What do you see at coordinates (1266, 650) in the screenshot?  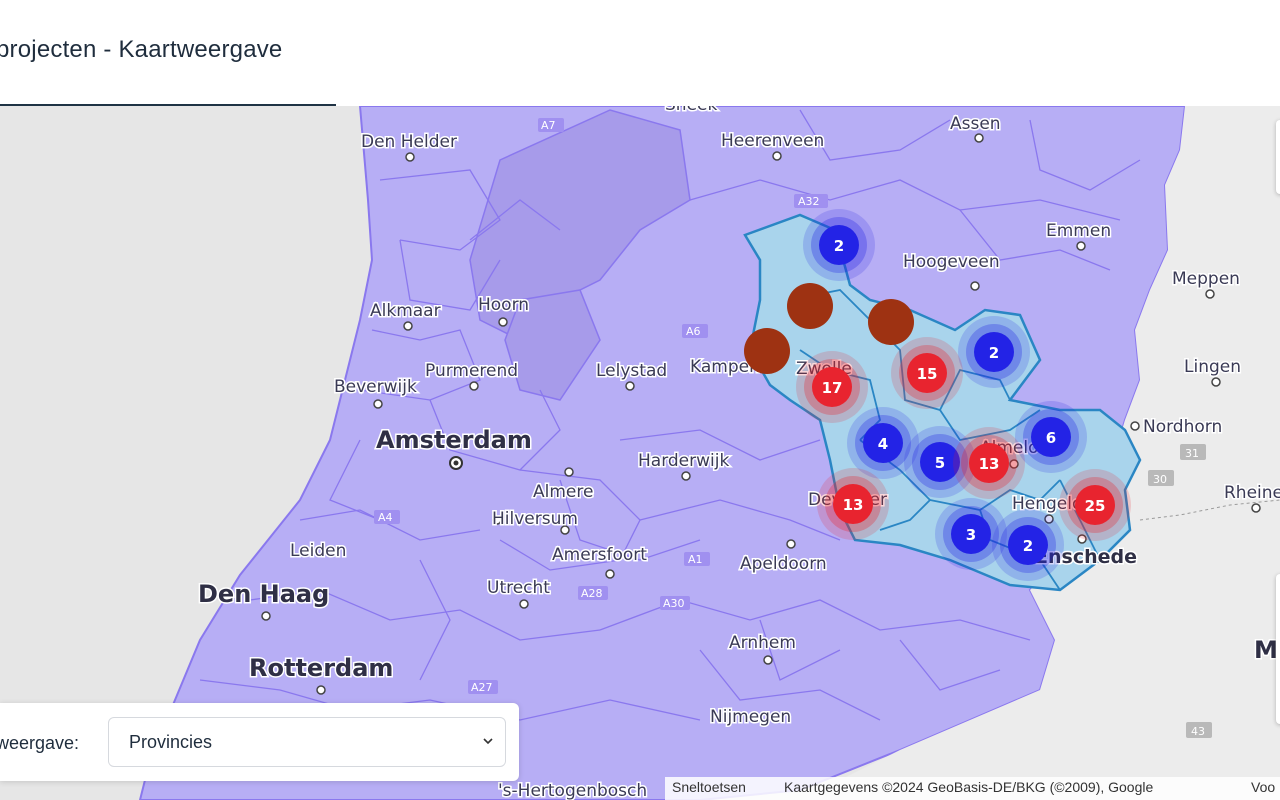 I see `city-label-major: M` at bounding box center [1266, 650].